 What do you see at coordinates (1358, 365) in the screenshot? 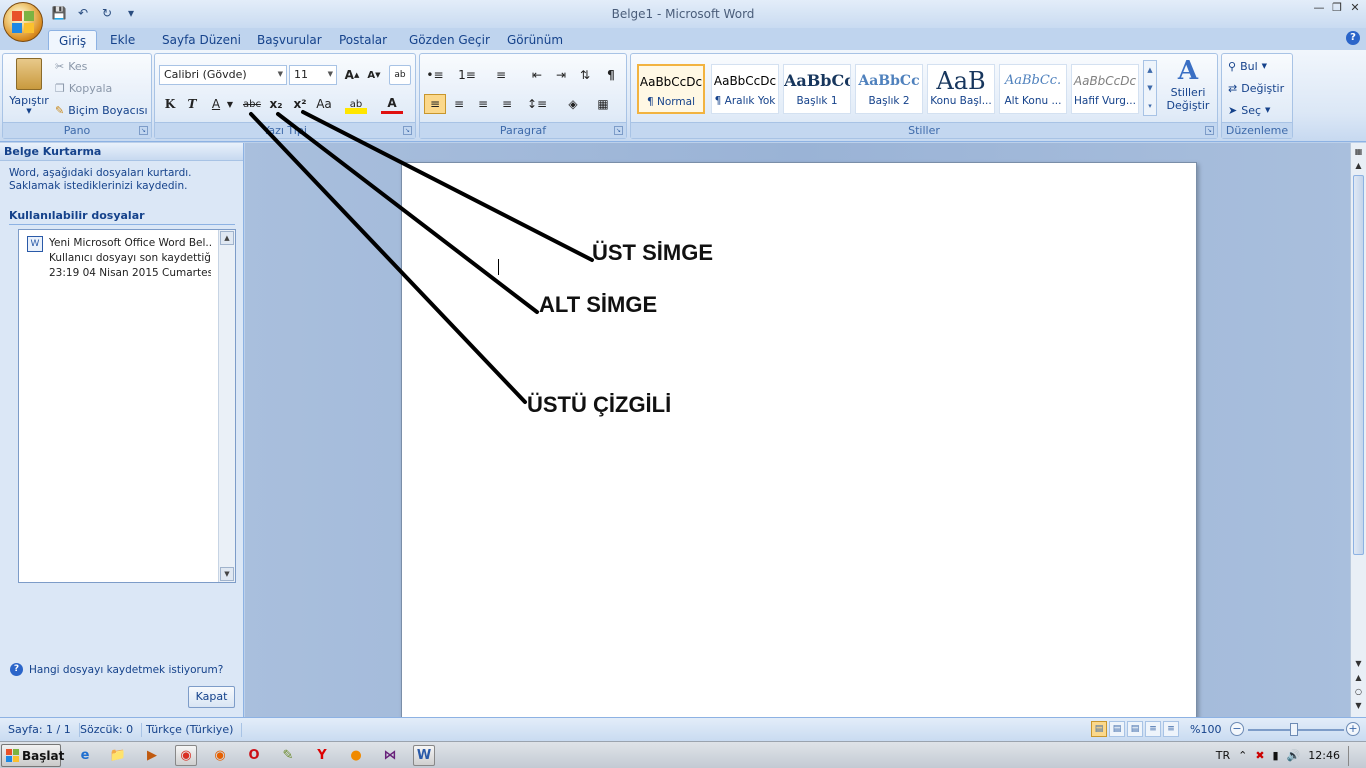
I see `scroll-thumb` at bounding box center [1358, 365].